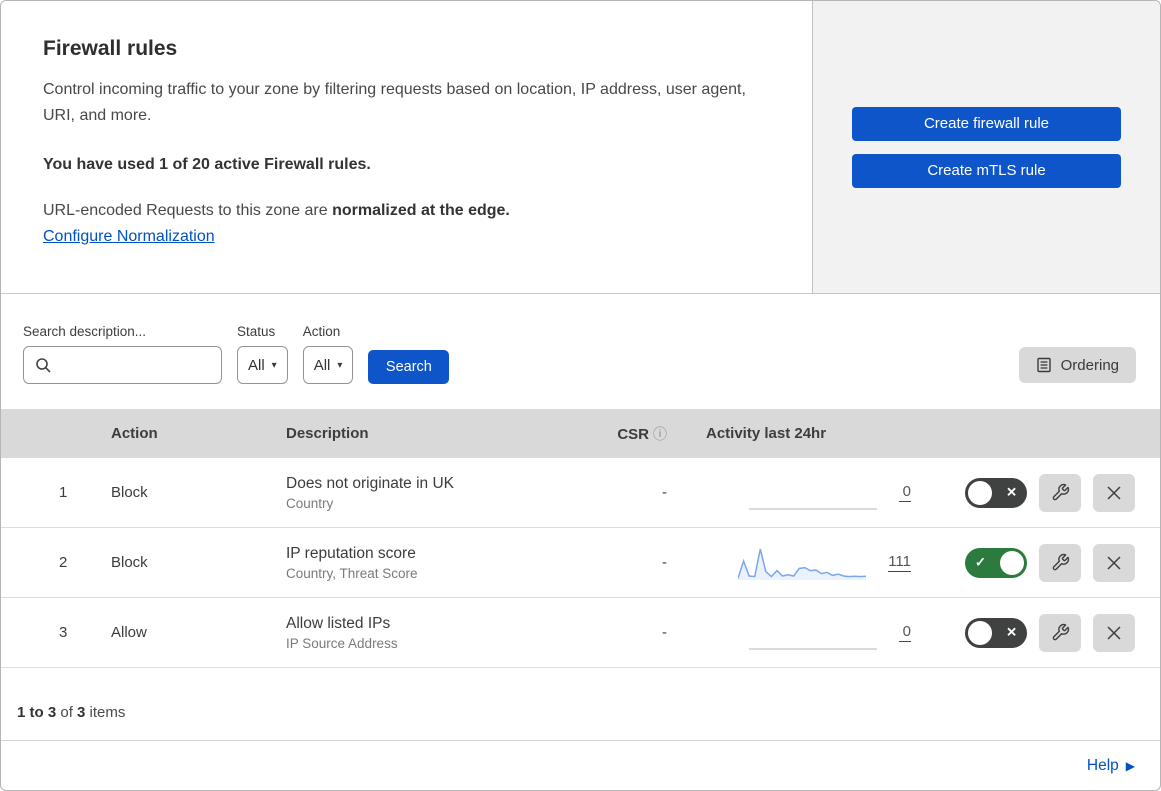 The height and width of the screenshot is (791, 1161). What do you see at coordinates (431, 633) in the screenshot?
I see `rule-description-cell: Allow listed IPs IP Source Address` at bounding box center [431, 633].